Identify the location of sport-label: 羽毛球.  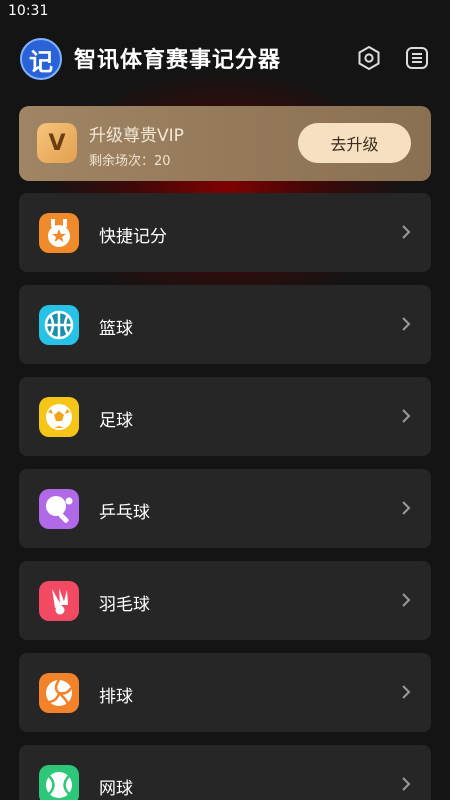
(124, 605).